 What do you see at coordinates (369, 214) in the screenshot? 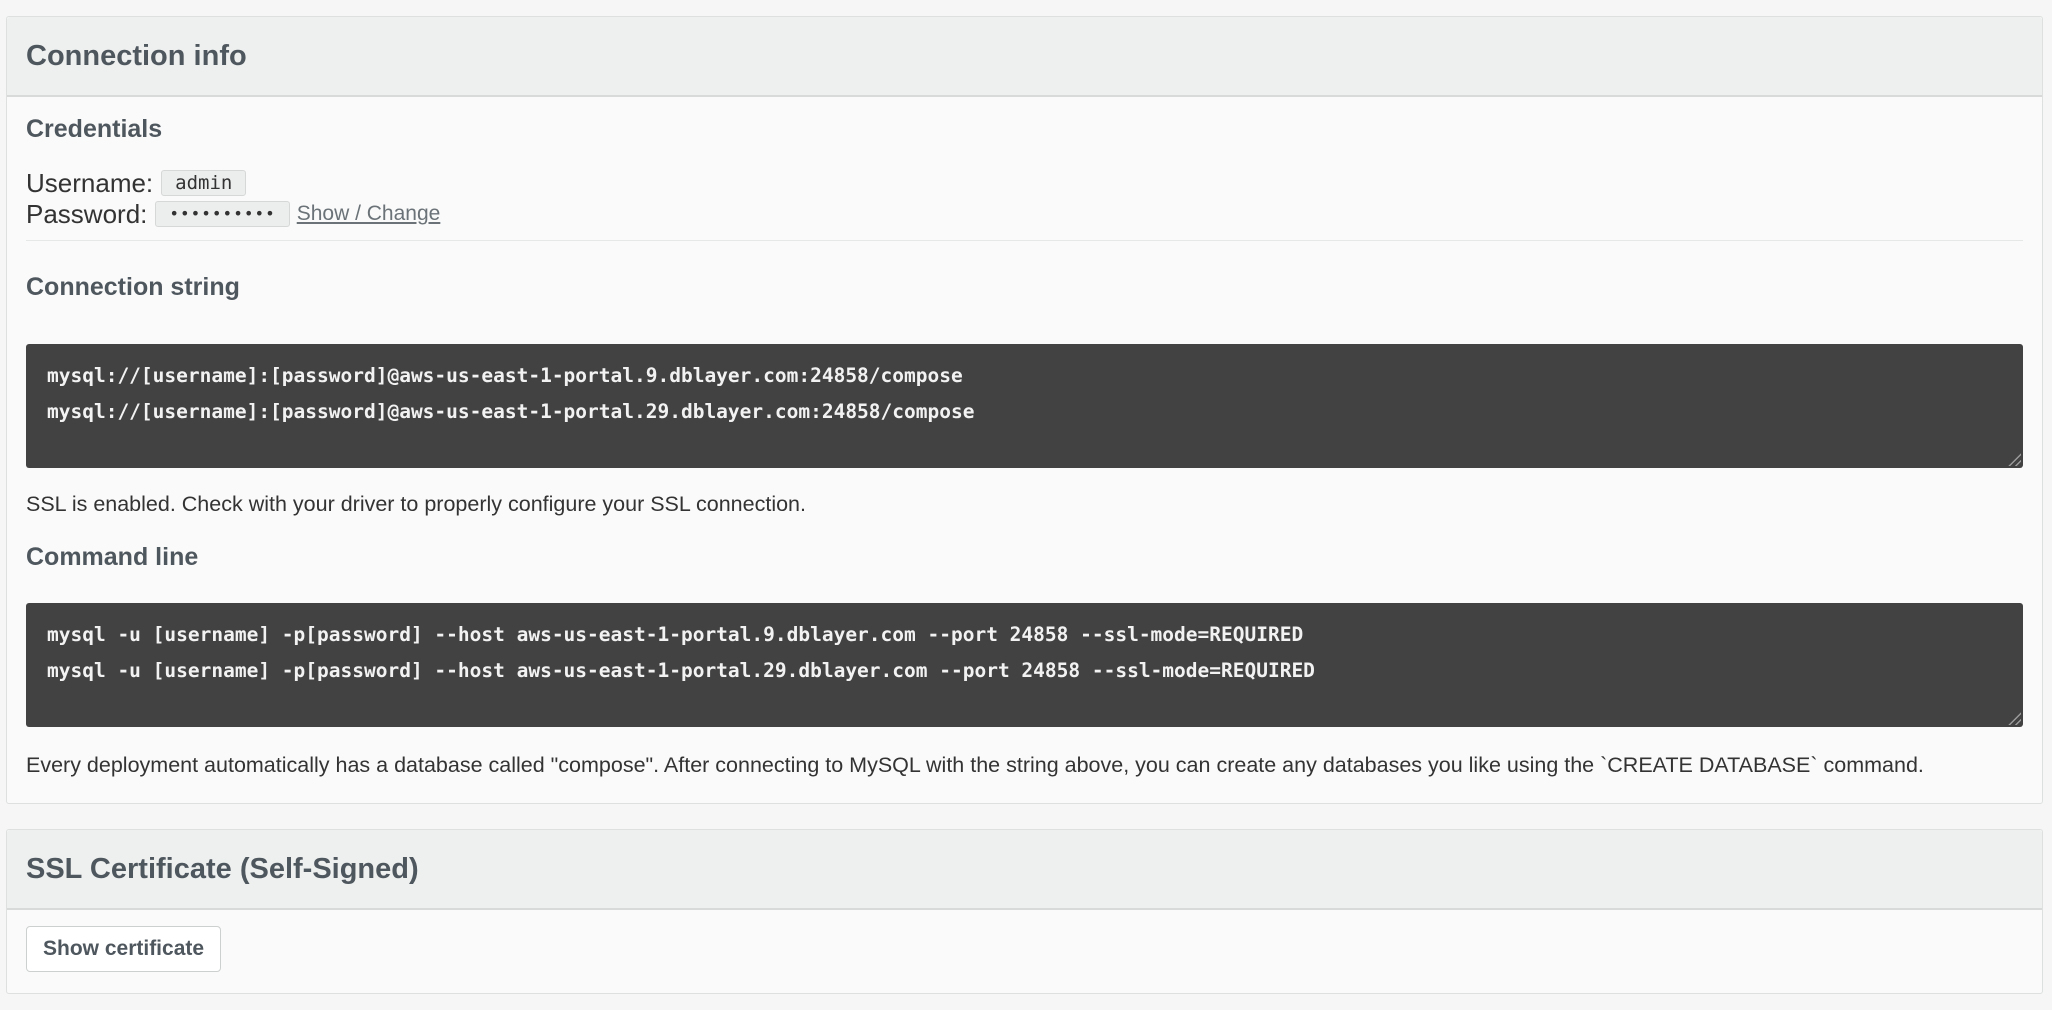
I see `show-change-password-link: Show / Change` at bounding box center [369, 214].